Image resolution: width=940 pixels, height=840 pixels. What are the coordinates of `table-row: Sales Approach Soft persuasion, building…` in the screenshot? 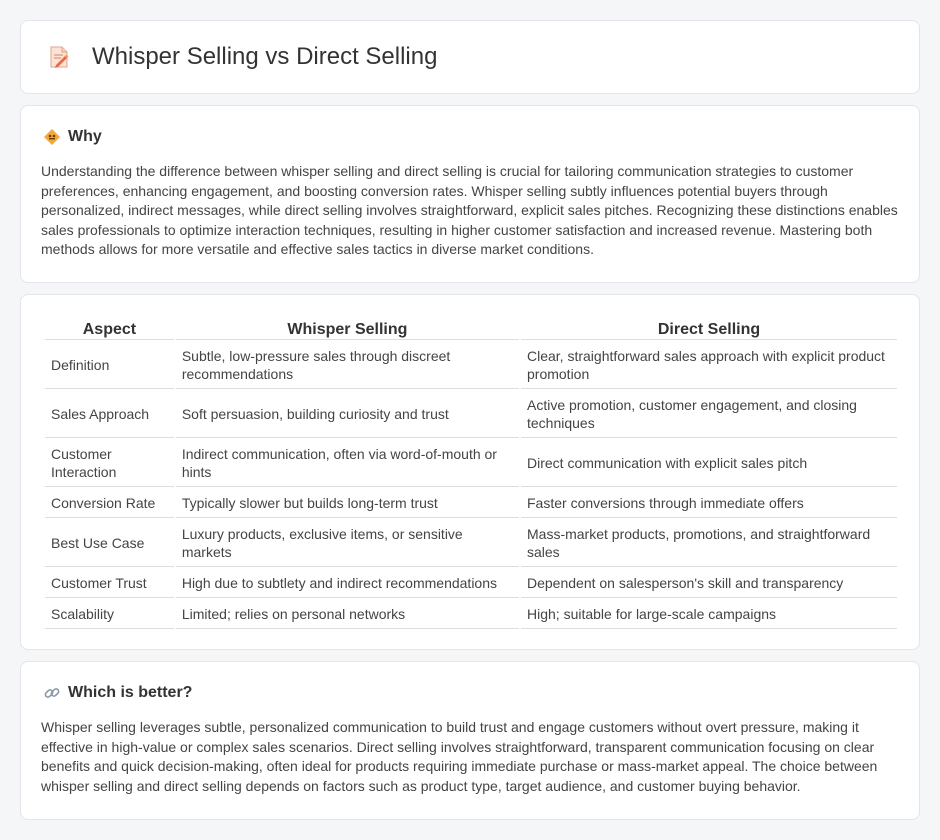 It's located at (471, 414).